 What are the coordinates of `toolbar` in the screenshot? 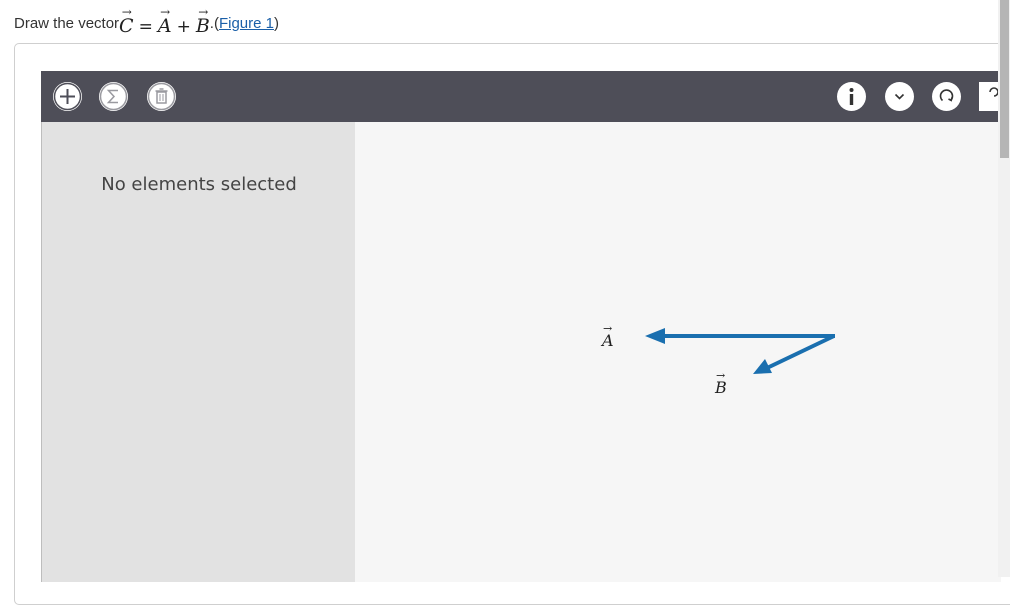 It's located at (521, 96).